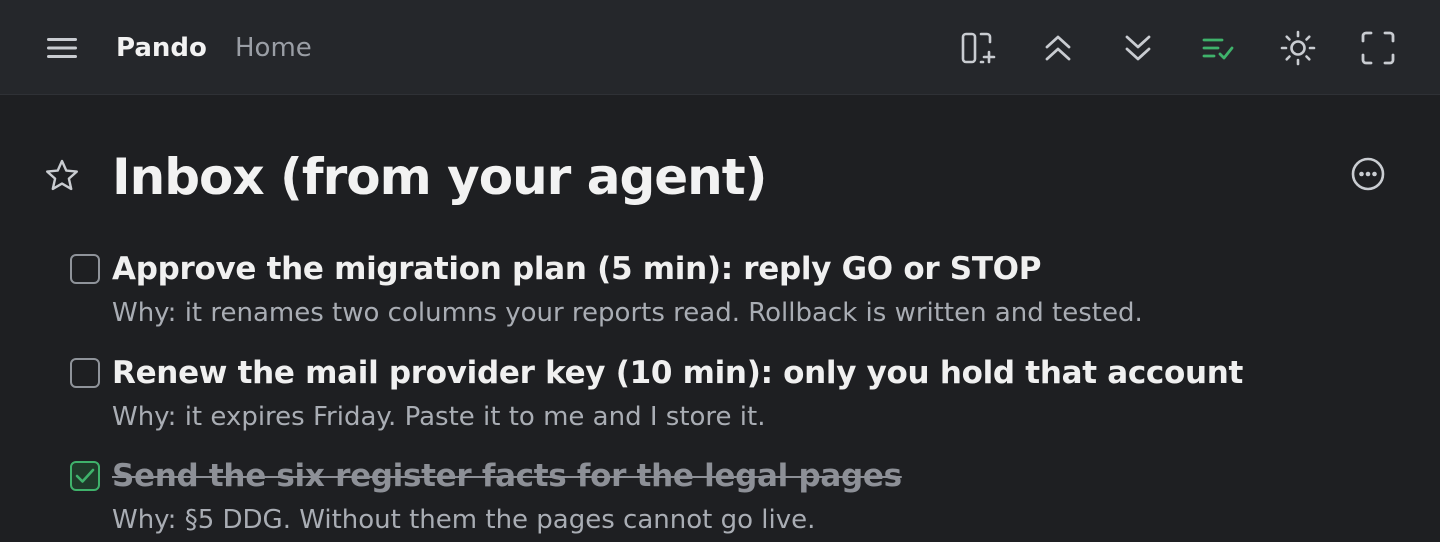  I want to click on page-title: Inbox (from your agent), so click(440, 177).